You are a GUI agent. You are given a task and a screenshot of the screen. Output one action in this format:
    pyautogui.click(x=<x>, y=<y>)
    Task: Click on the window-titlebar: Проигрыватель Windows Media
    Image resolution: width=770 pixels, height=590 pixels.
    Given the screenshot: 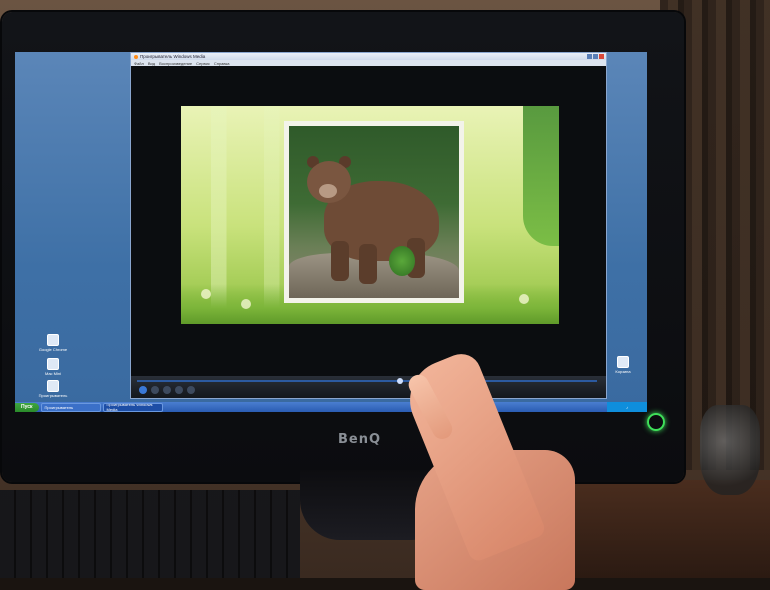 What is the action you would take?
    pyautogui.click(x=368, y=56)
    